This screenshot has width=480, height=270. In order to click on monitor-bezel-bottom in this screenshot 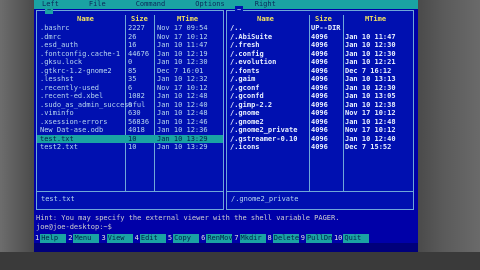, I will do `click(240, 261)`.